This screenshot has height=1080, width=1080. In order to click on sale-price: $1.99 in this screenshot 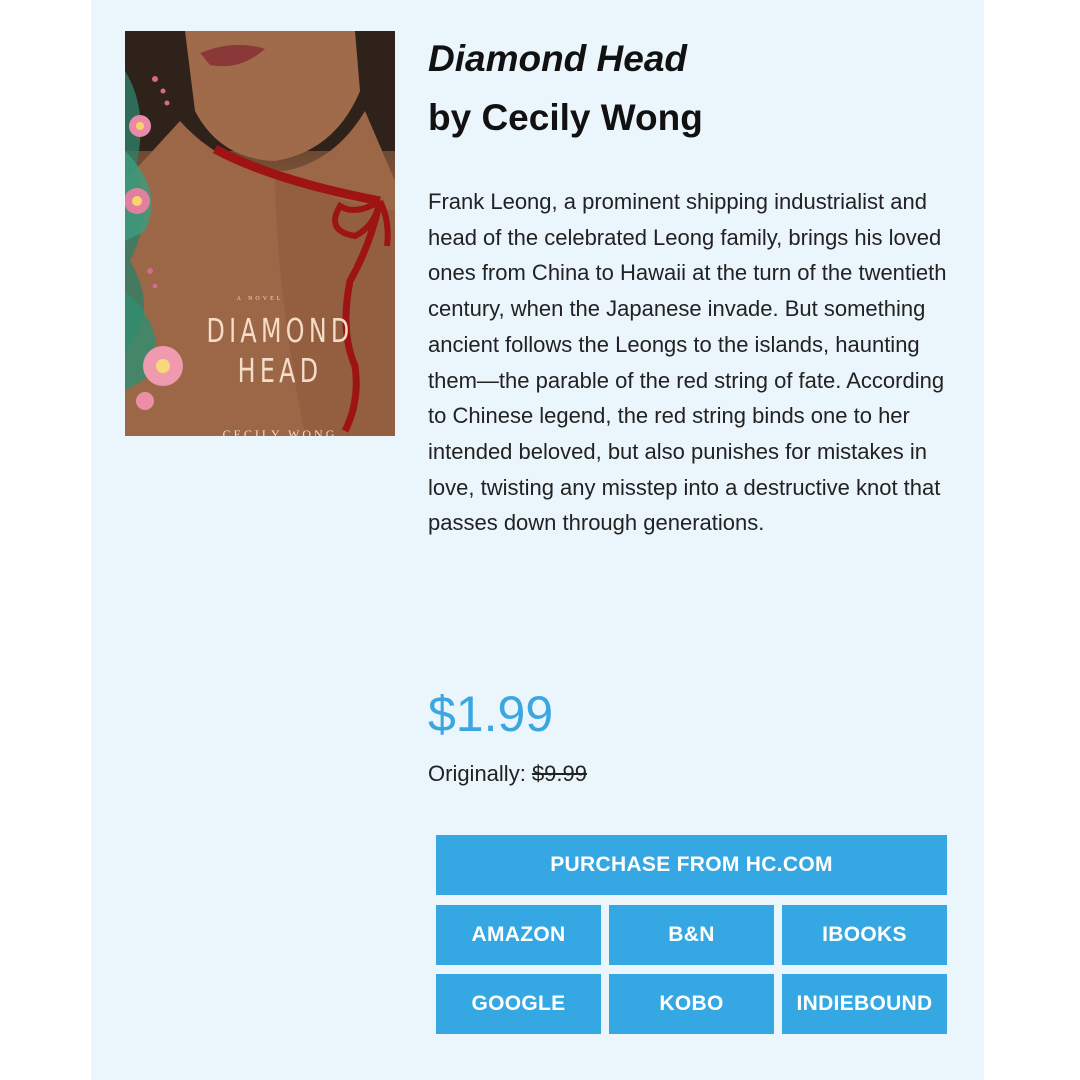, I will do `click(491, 714)`.